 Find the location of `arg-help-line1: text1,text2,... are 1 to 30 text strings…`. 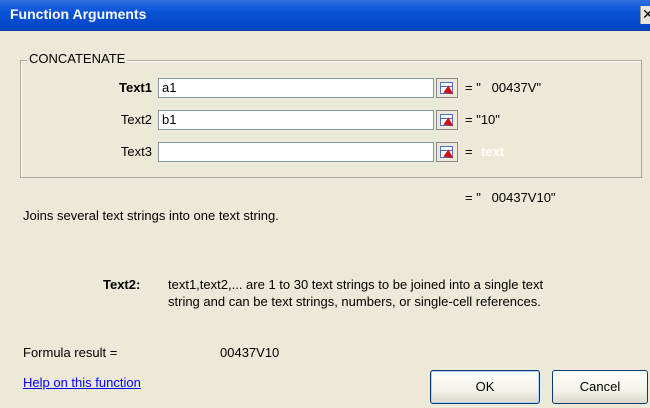

arg-help-line1: text1,text2,... are 1 to 30 text strings… is located at coordinates (356, 284).